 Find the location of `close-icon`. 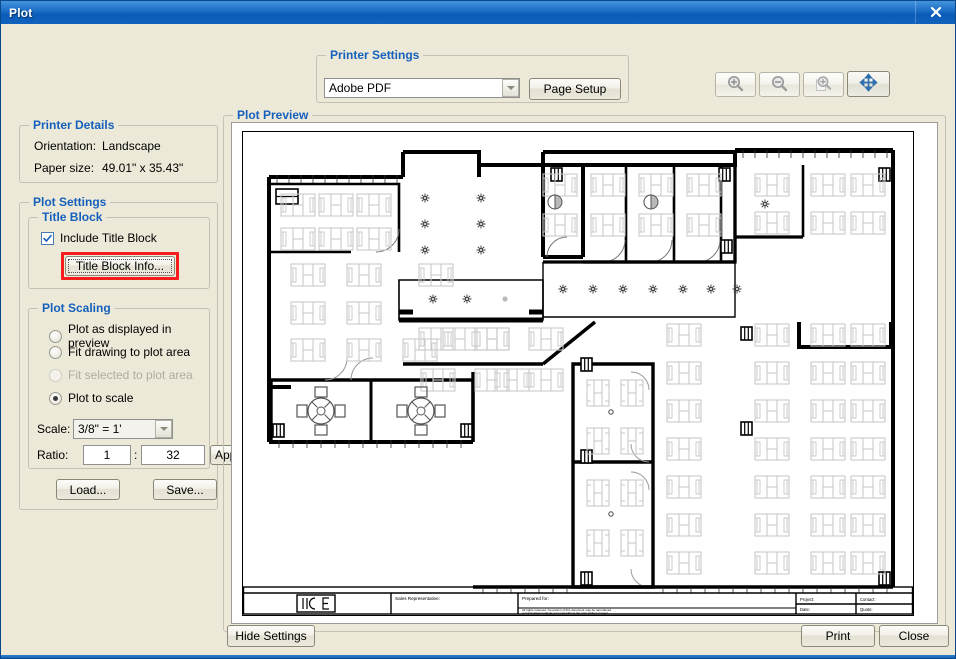

close-icon is located at coordinates (935, 12).